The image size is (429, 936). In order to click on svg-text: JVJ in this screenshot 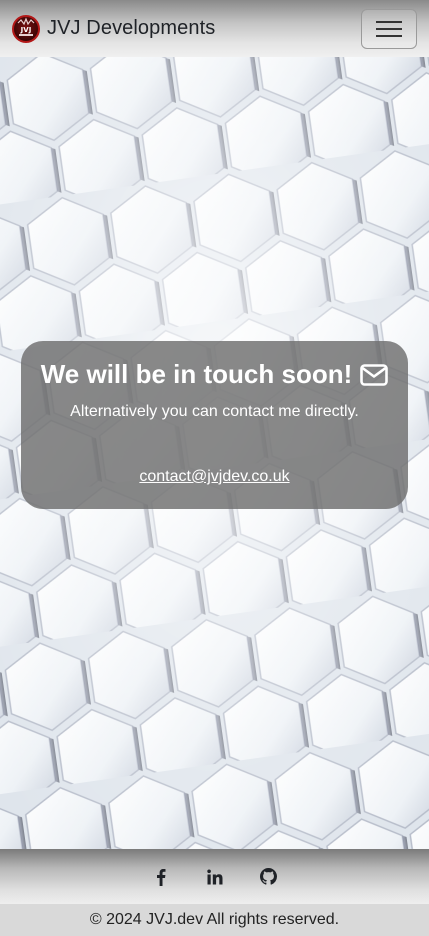, I will do `click(26, 30)`.